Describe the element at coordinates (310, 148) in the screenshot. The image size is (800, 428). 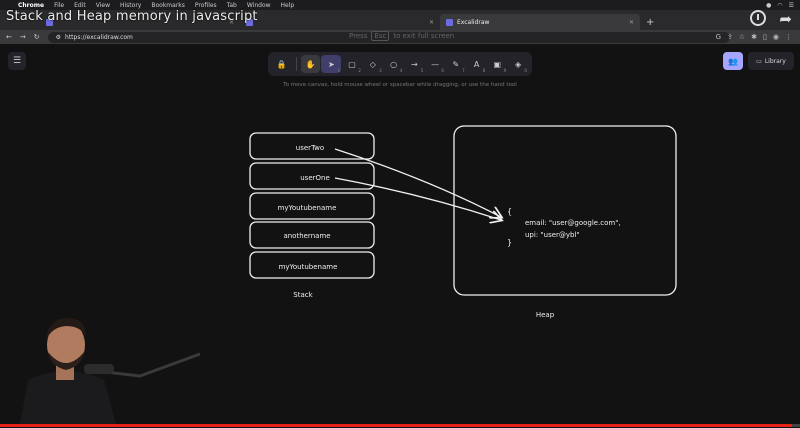
I see `stack-item-label: userTwo` at that location.